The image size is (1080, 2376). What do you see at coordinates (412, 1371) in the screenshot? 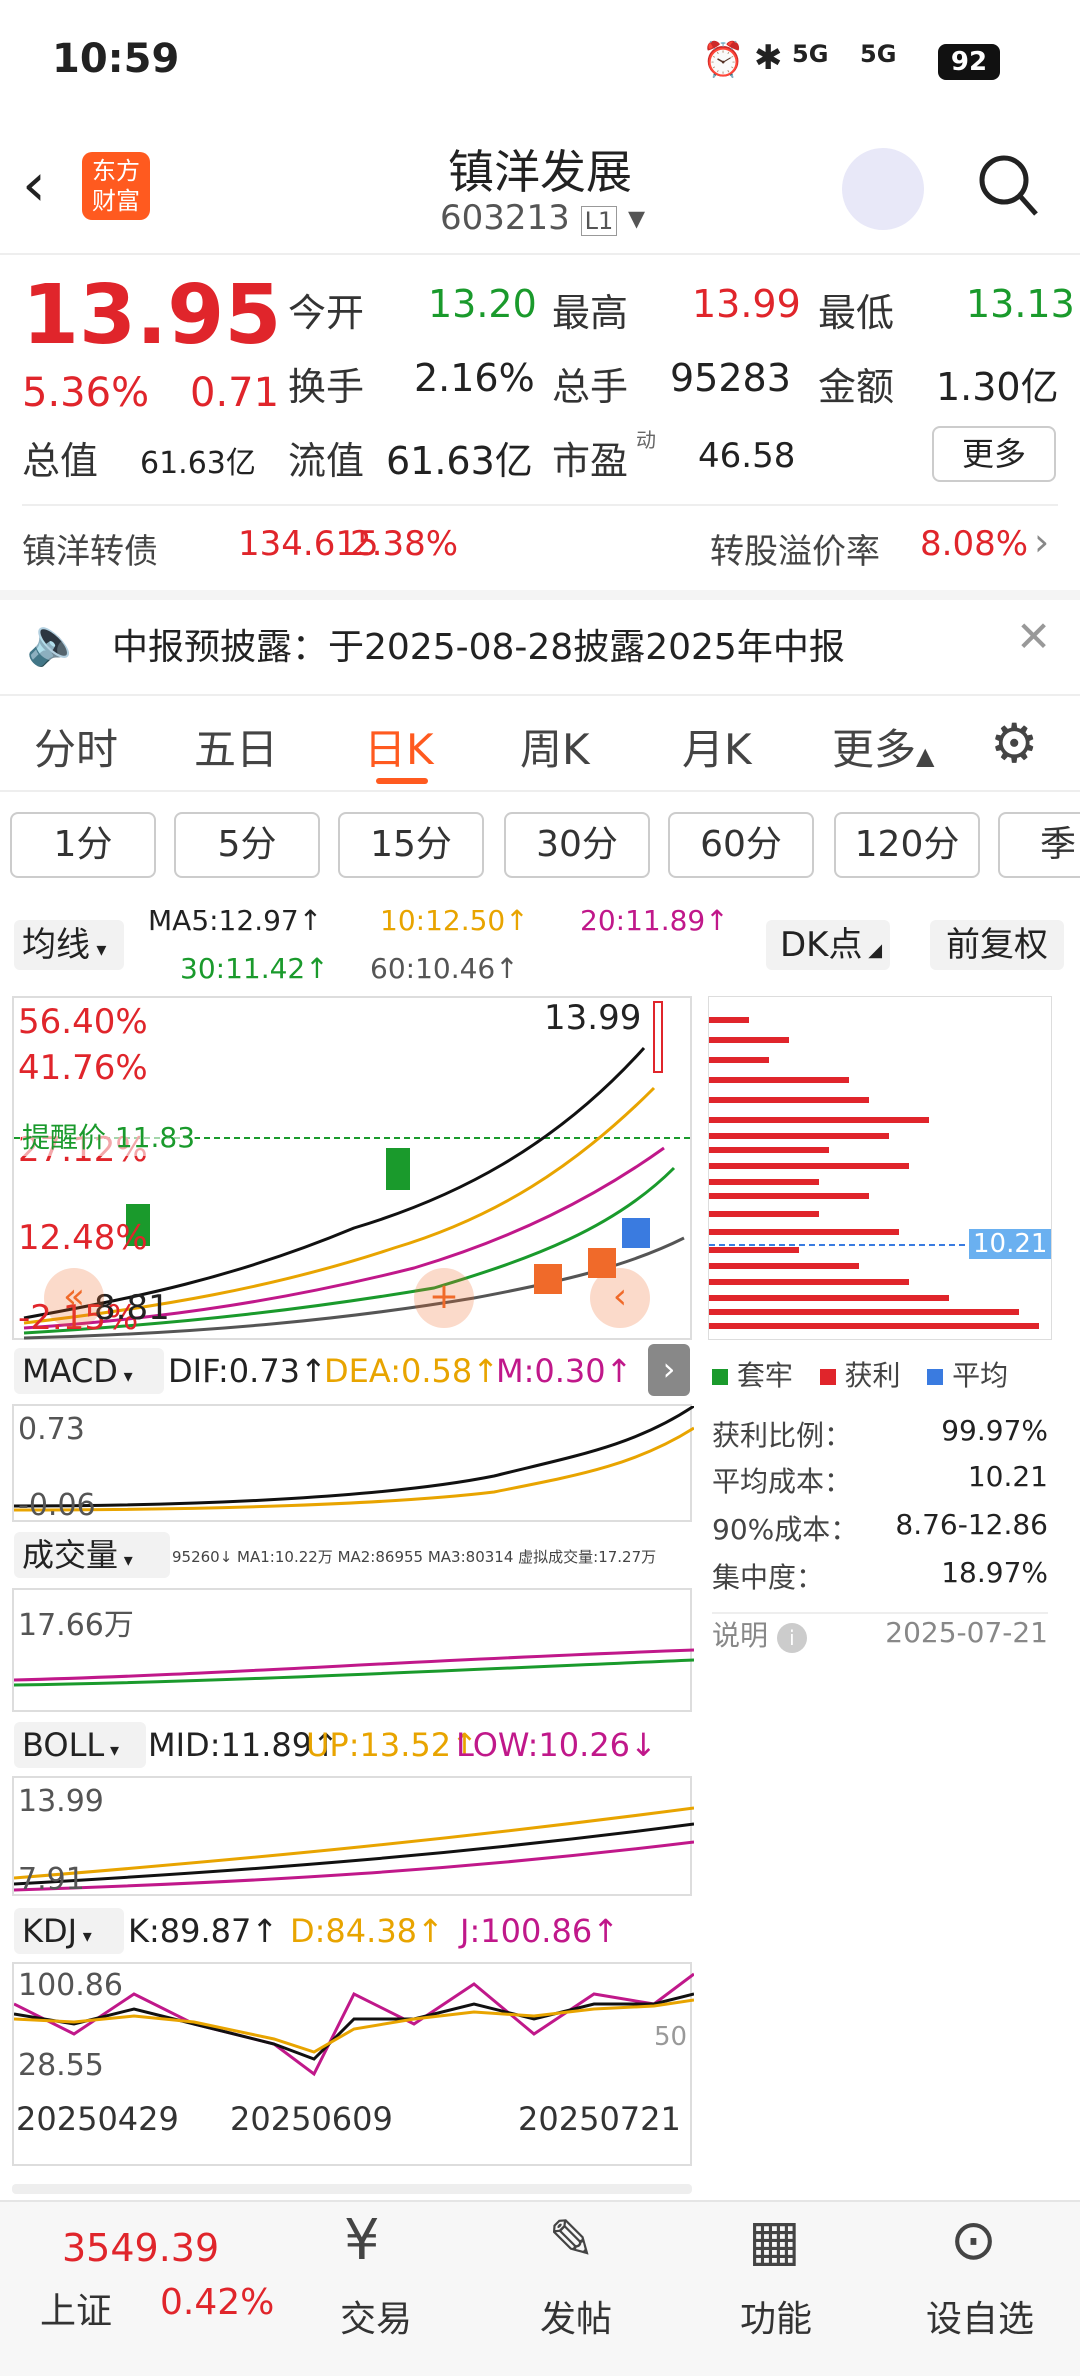
I see `macd-dea: DEA:0.58↑` at bounding box center [412, 1371].